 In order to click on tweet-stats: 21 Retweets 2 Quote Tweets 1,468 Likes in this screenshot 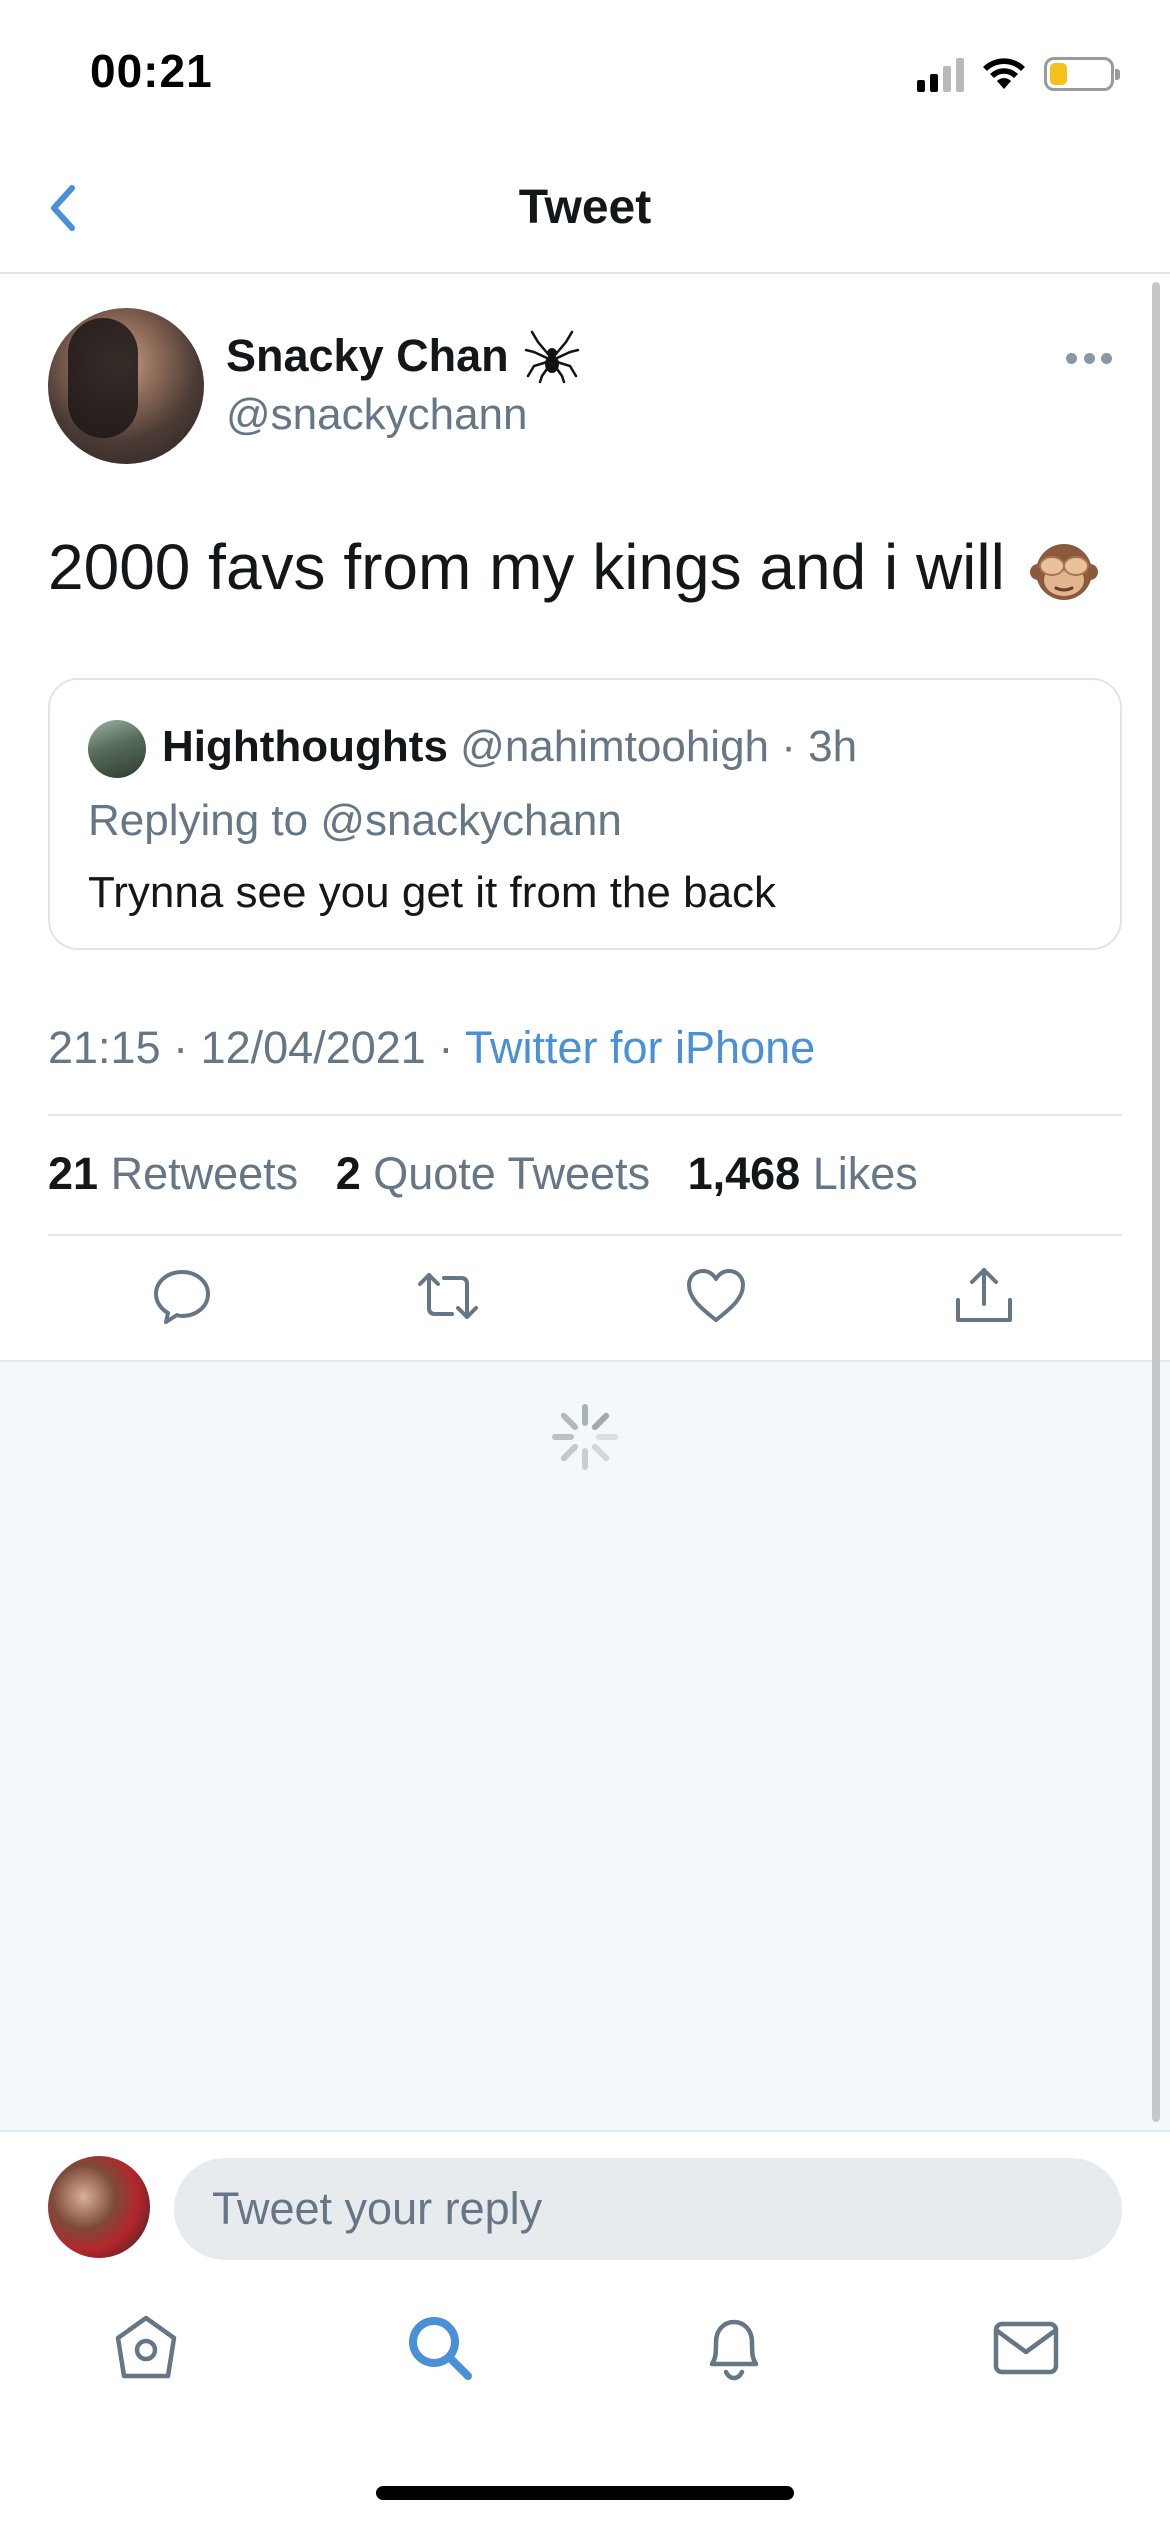, I will do `click(483, 1174)`.